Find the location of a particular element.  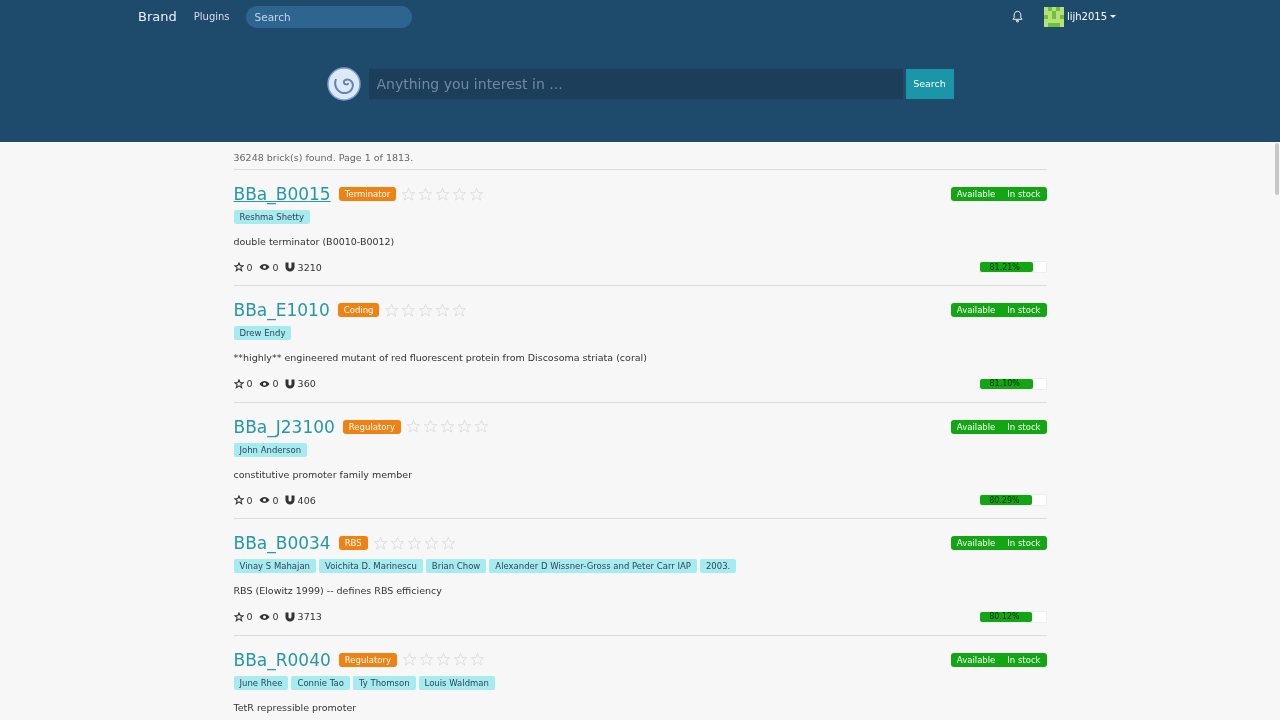

use-count: 406 is located at coordinates (306, 500).